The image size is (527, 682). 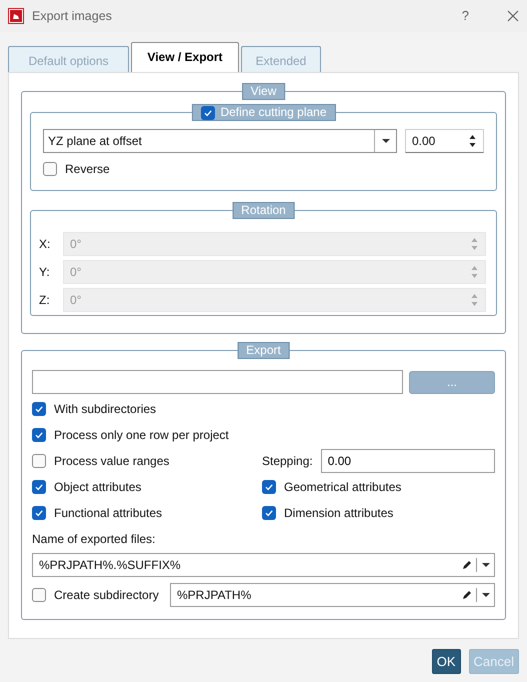 What do you see at coordinates (45, 244) in the screenshot?
I see `axis-label: X:` at bounding box center [45, 244].